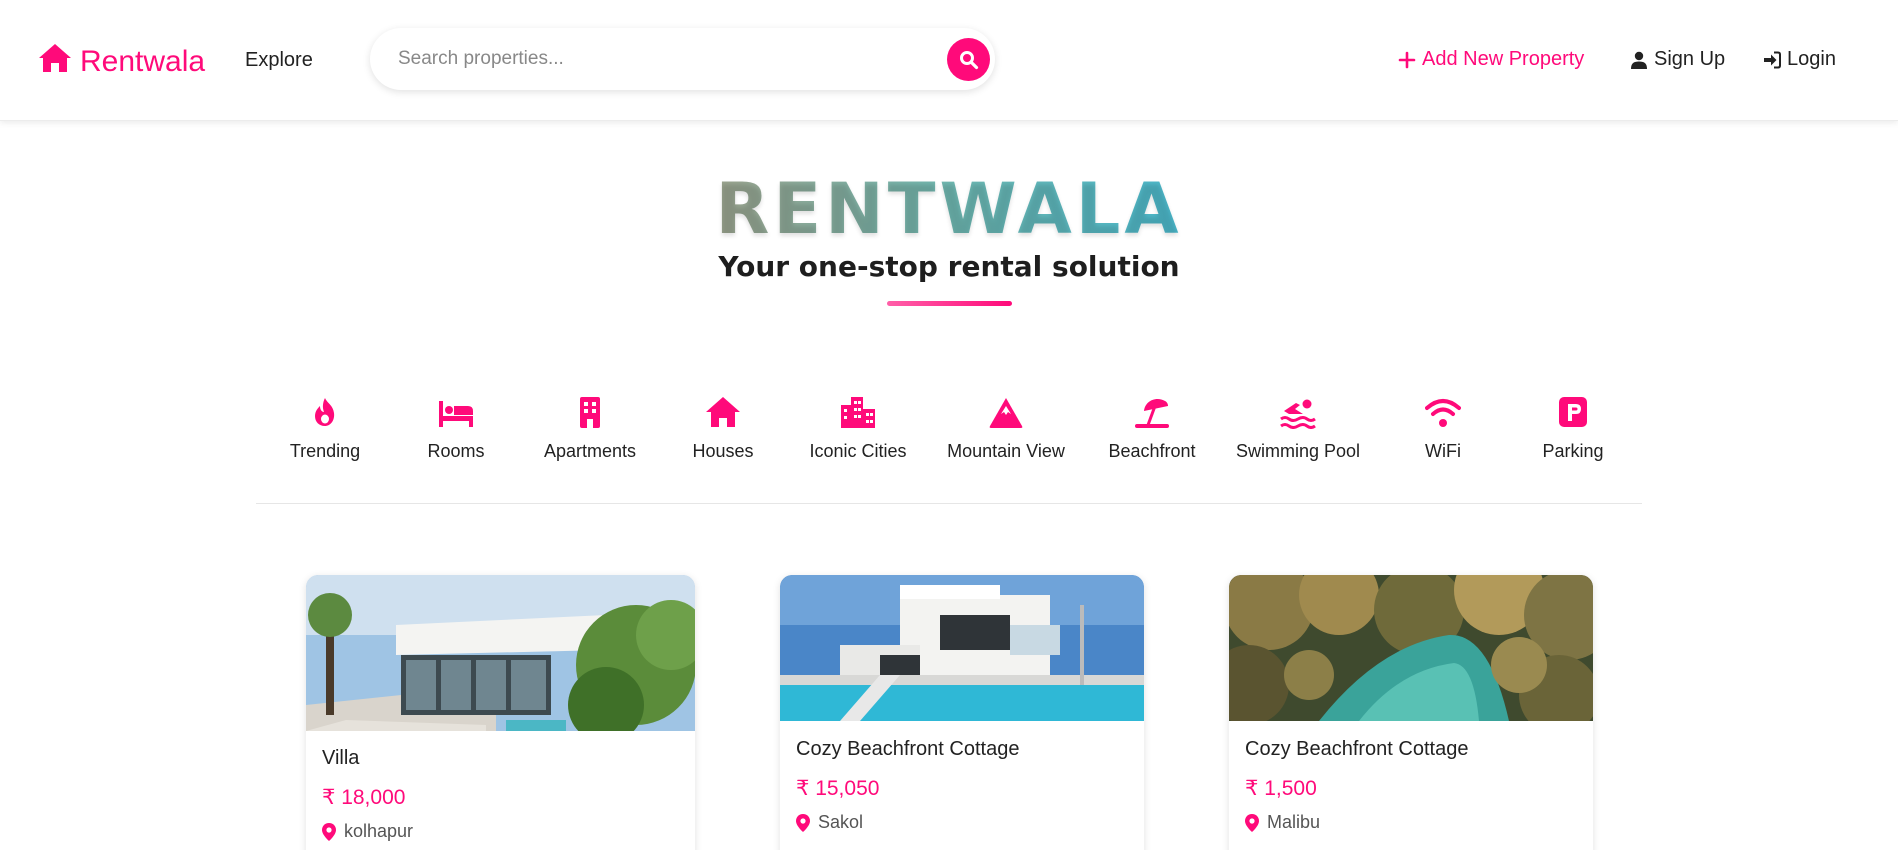 This screenshot has height=850, width=1898. What do you see at coordinates (1294, 822) in the screenshot?
I see `listing-location-text: Malibu` at bounding box center [1294, 822].